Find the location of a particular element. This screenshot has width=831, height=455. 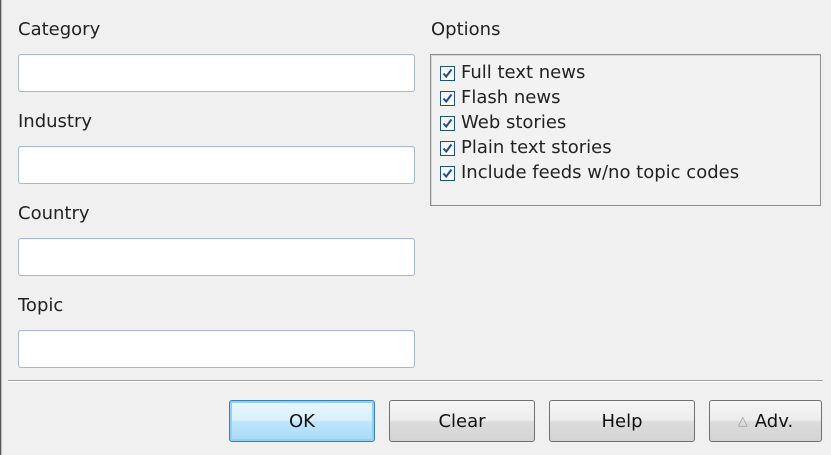

category-field is located at coordinates (216, 73).